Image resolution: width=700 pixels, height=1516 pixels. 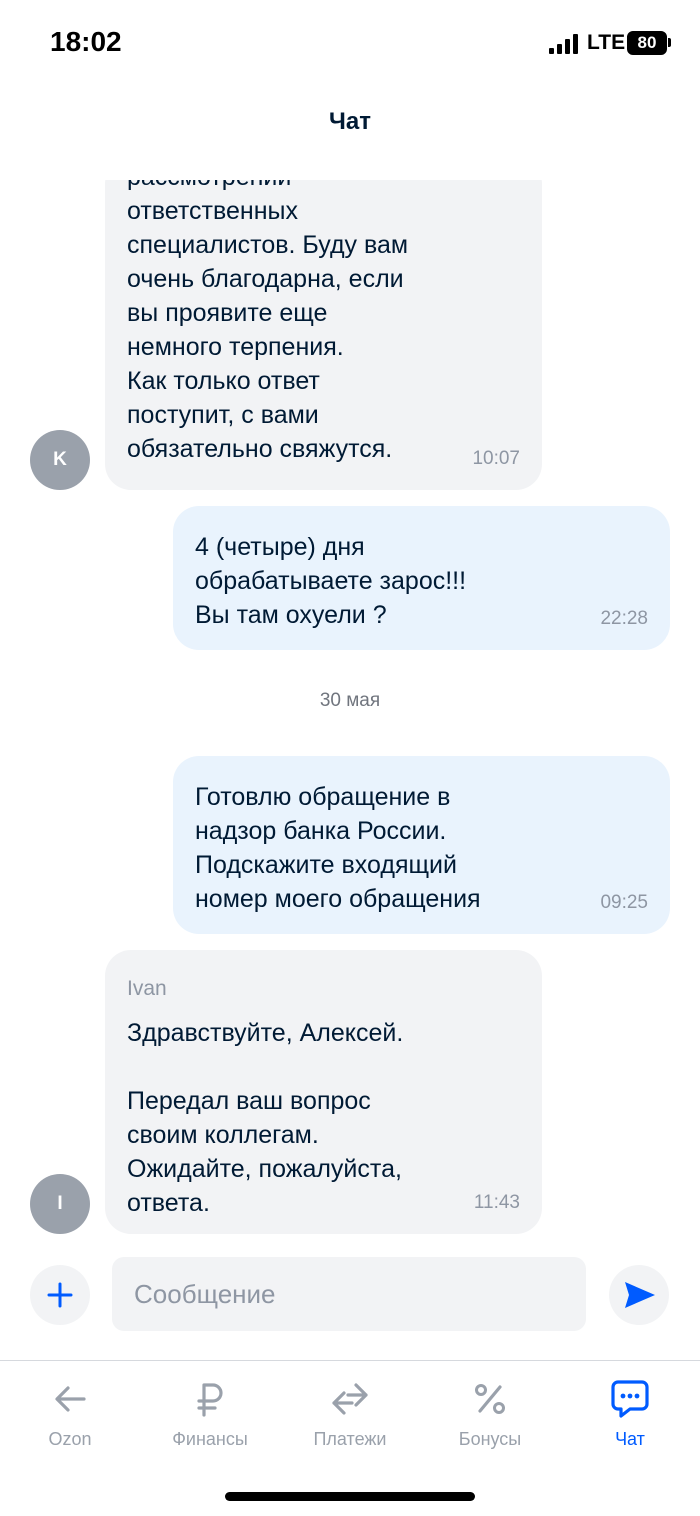 What do you see at coordinates (490, 1439) in the screenshot?
I see `nav-label: Бонусы` at bounding box center [490, 1439].